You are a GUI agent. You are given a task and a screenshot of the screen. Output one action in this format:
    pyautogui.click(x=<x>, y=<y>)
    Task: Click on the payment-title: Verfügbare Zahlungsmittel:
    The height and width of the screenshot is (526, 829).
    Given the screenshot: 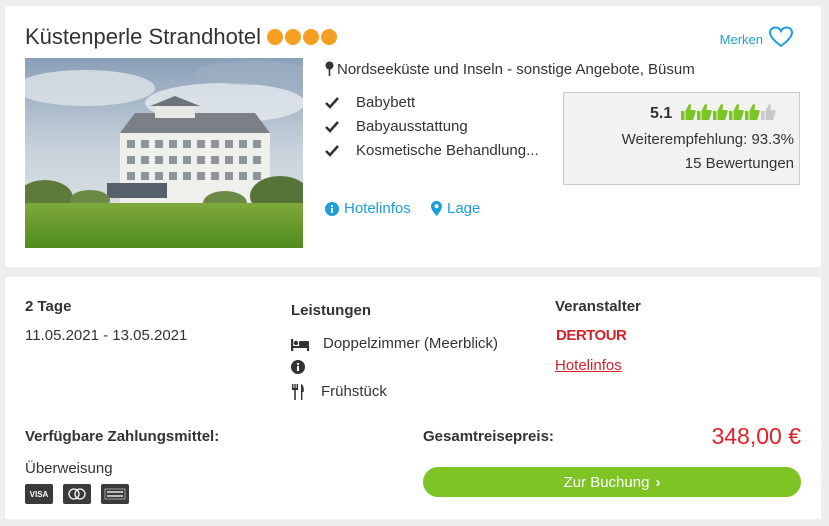 What is the action you would take?
    pyautogui.click(x=122, y=436)
    